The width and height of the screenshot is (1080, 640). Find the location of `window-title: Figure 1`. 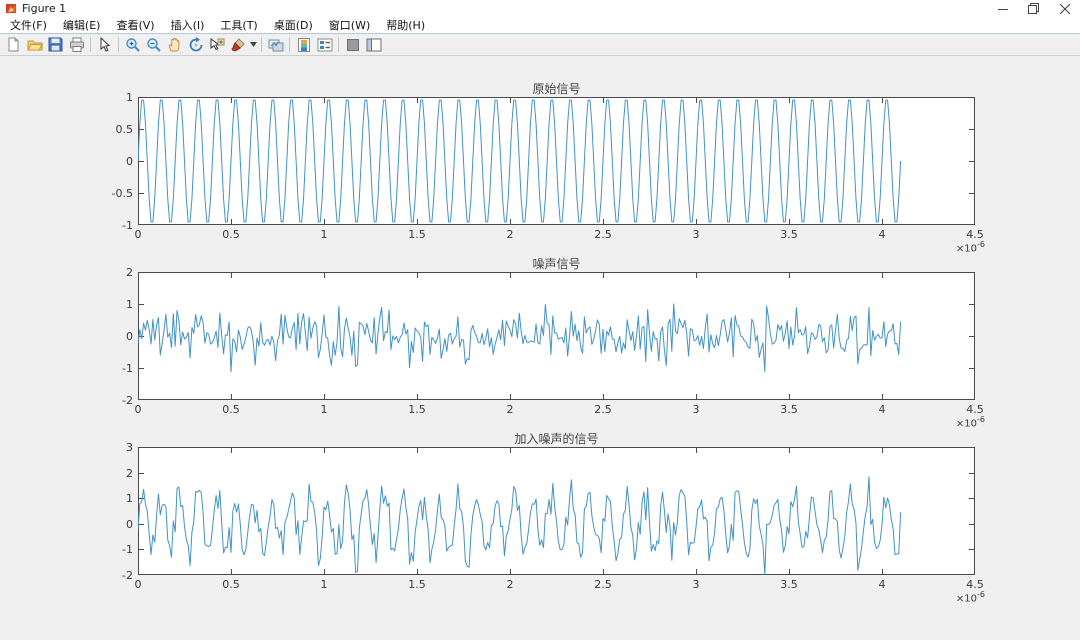

window-title: Figure 1 is located at coordinates (44, 8).